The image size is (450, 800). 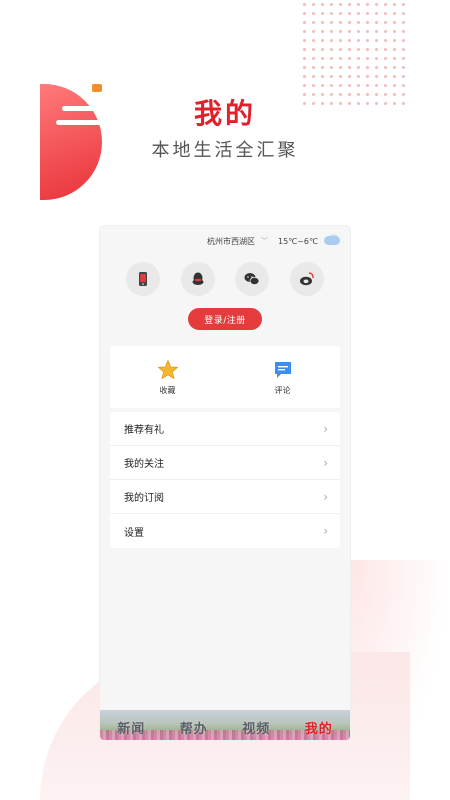 I want to click on star-icon, so click(x=167, y=368).